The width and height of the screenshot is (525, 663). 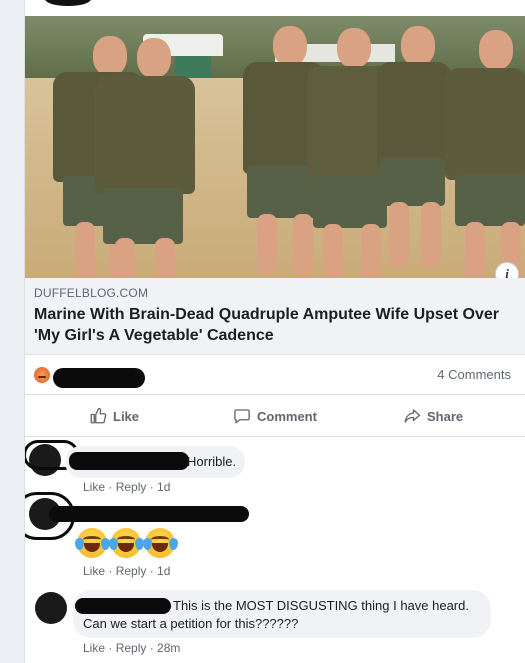 What do you see at coordinates (275, 537) in the screenshot?
I see `comment: Like · Reply · 1d` at bounding box center [275, 537].